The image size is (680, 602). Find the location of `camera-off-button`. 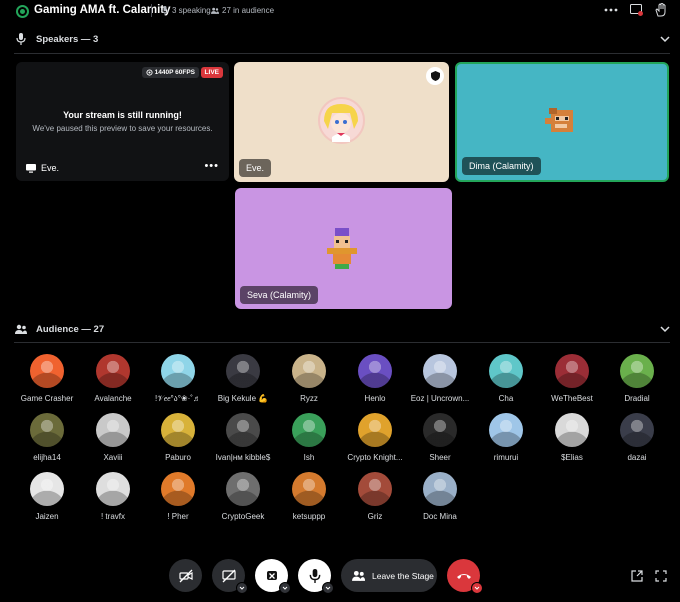

camera-off-button is located at coordinates (185, 575).